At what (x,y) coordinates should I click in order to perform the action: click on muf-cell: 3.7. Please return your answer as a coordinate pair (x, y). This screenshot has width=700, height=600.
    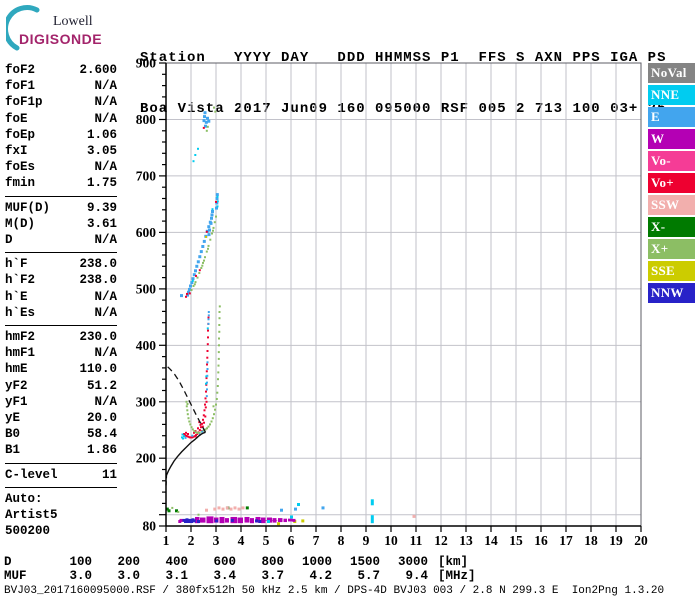
    Looking at the image, I should click on (272, 575).